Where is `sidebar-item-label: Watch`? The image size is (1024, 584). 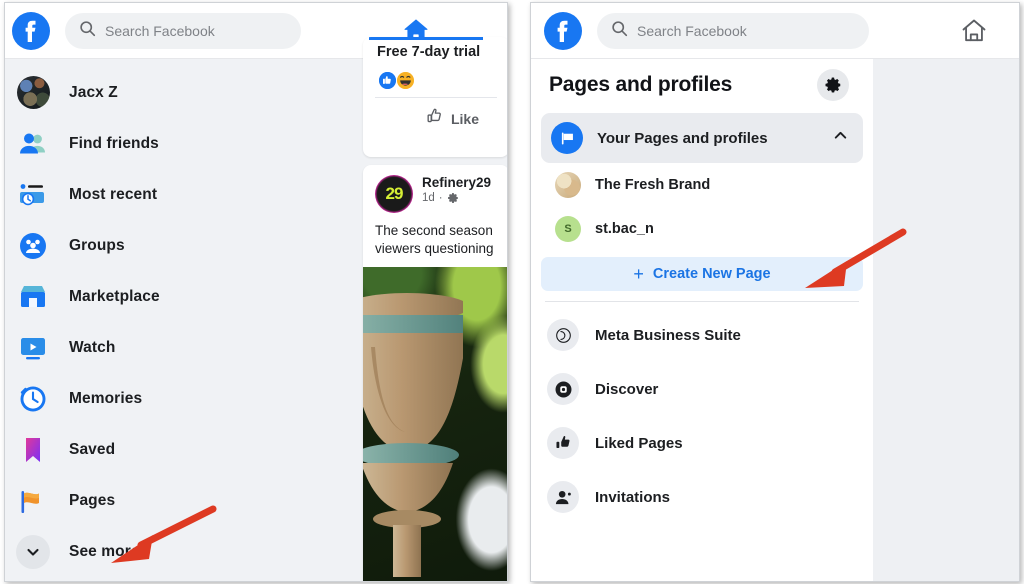 sidebar-item-label: Watch is located at coordinates (92, 347).